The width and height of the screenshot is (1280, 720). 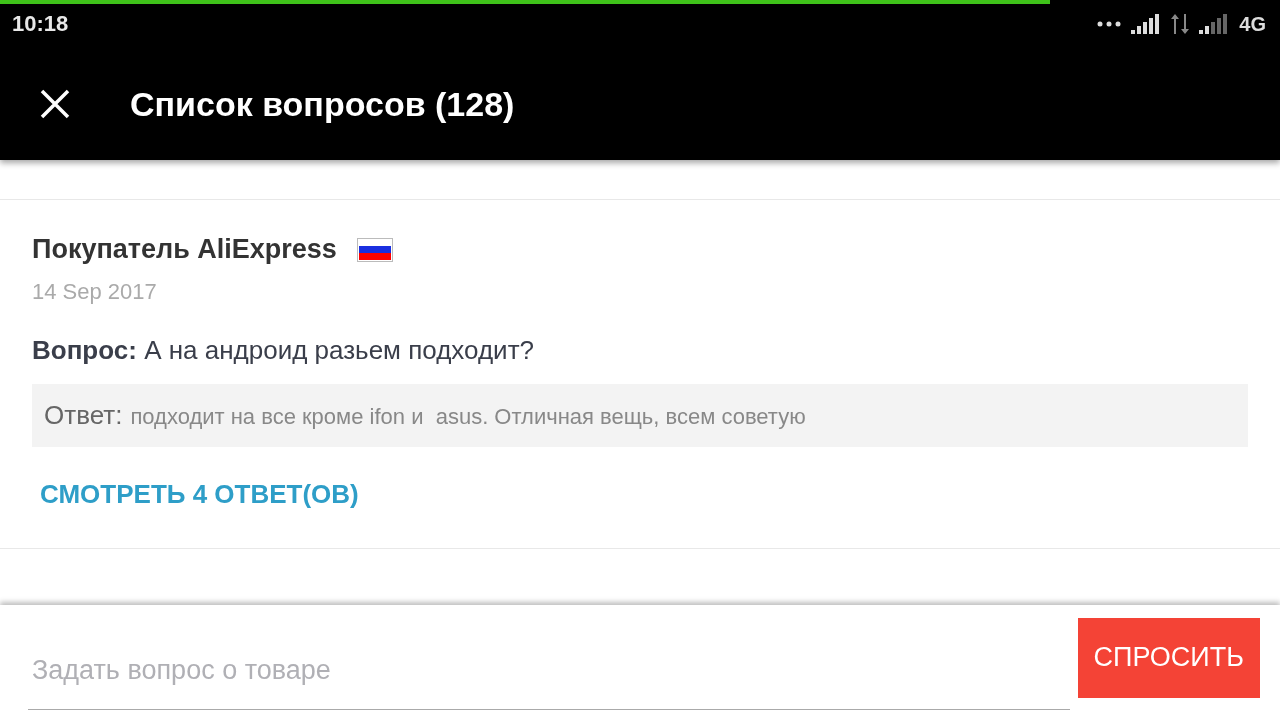 I want to click on question-text: Вопрос: А на андроид разьем подходит?, so click(x=283, y=350).